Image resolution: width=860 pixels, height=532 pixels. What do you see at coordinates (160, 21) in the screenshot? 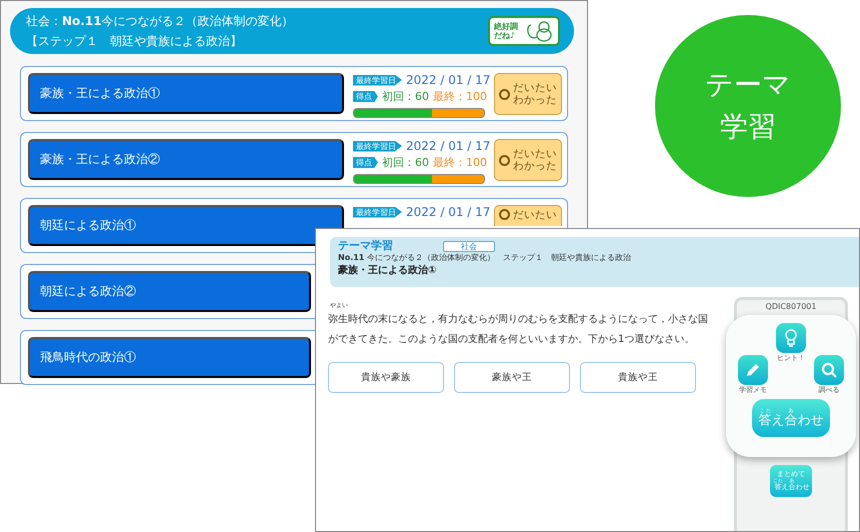
I see `course-title: 社会：No.11今につながる２（政治体制の変化）` at bounding box center [160, 21].